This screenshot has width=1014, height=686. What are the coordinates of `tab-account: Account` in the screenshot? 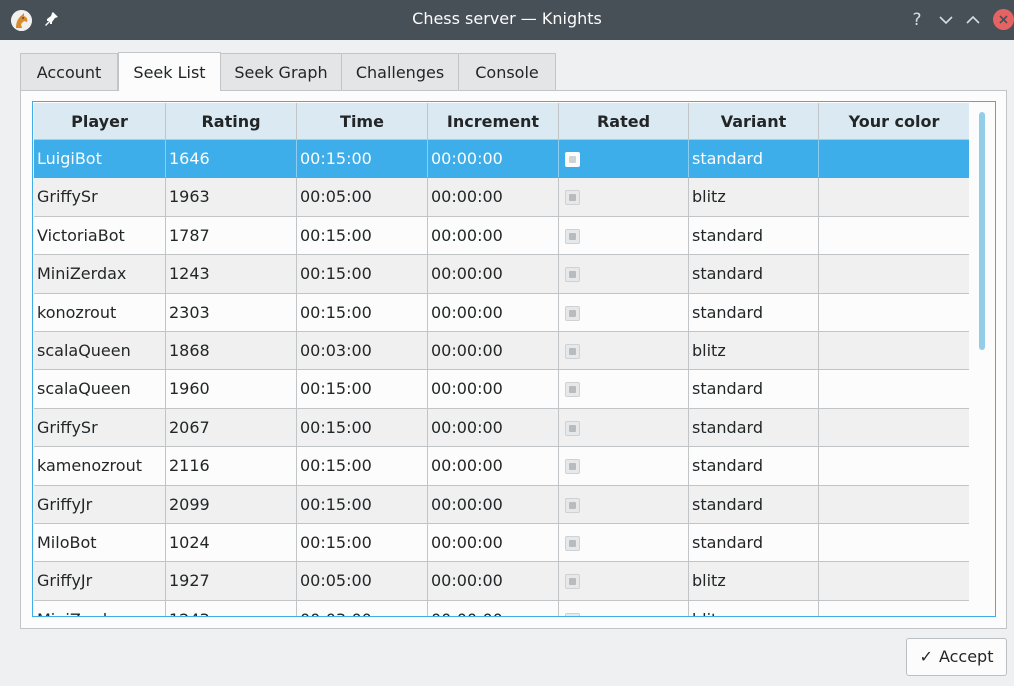 It's located at (69, 72).